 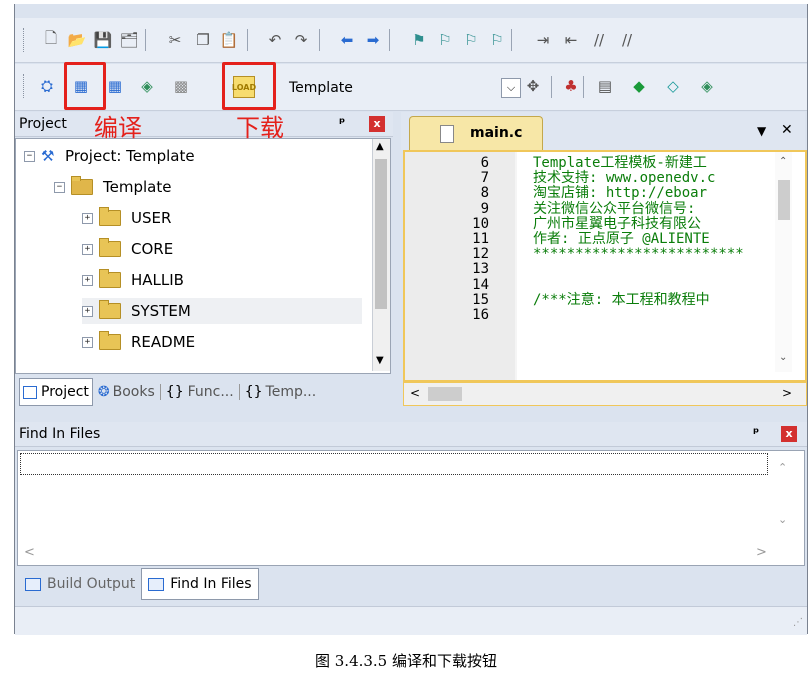 I want to click on tree-group: + README, so click(x=138, y=342).